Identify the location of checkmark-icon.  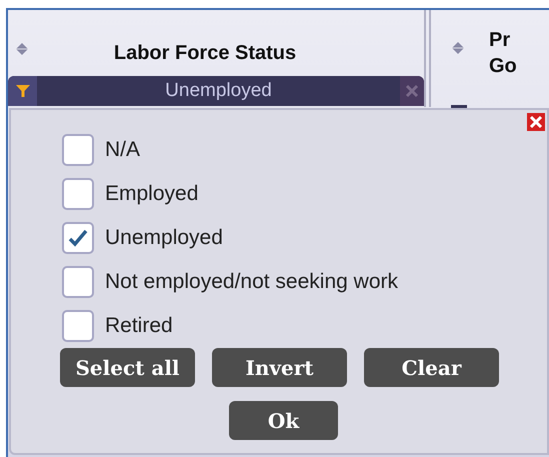
(78, 237).